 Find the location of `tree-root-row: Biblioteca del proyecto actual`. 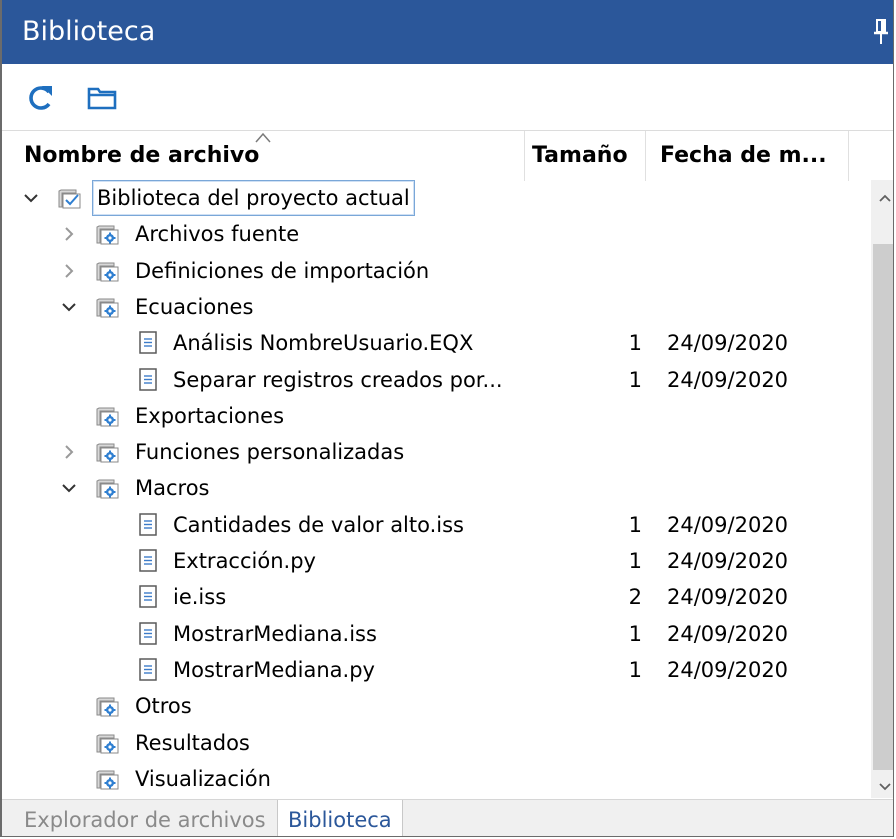

tree-root-row: Biblioteca del proyecto actual is located at coordinates (436, 198).